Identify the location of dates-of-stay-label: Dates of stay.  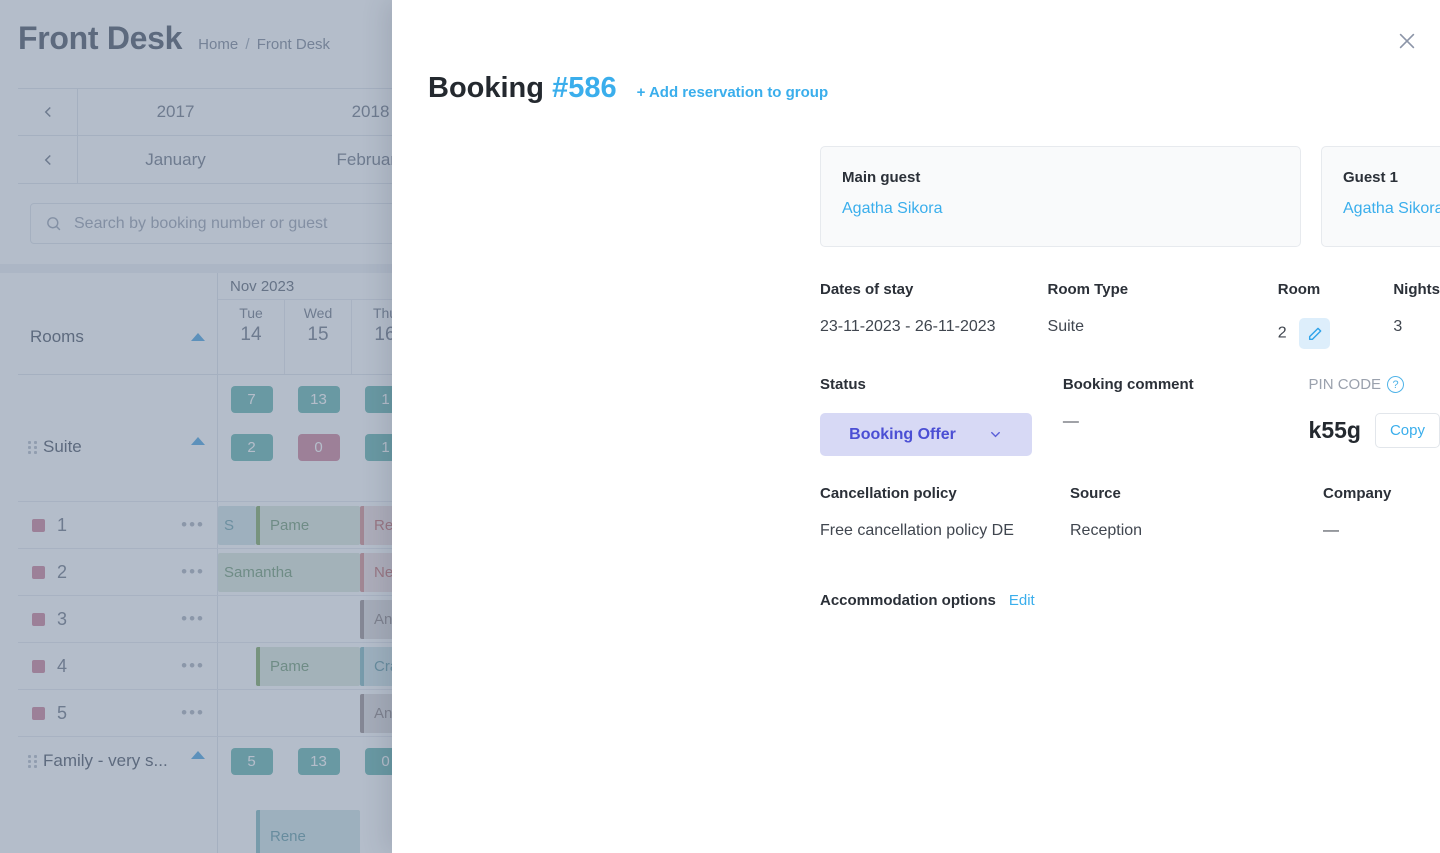
(867, 289).